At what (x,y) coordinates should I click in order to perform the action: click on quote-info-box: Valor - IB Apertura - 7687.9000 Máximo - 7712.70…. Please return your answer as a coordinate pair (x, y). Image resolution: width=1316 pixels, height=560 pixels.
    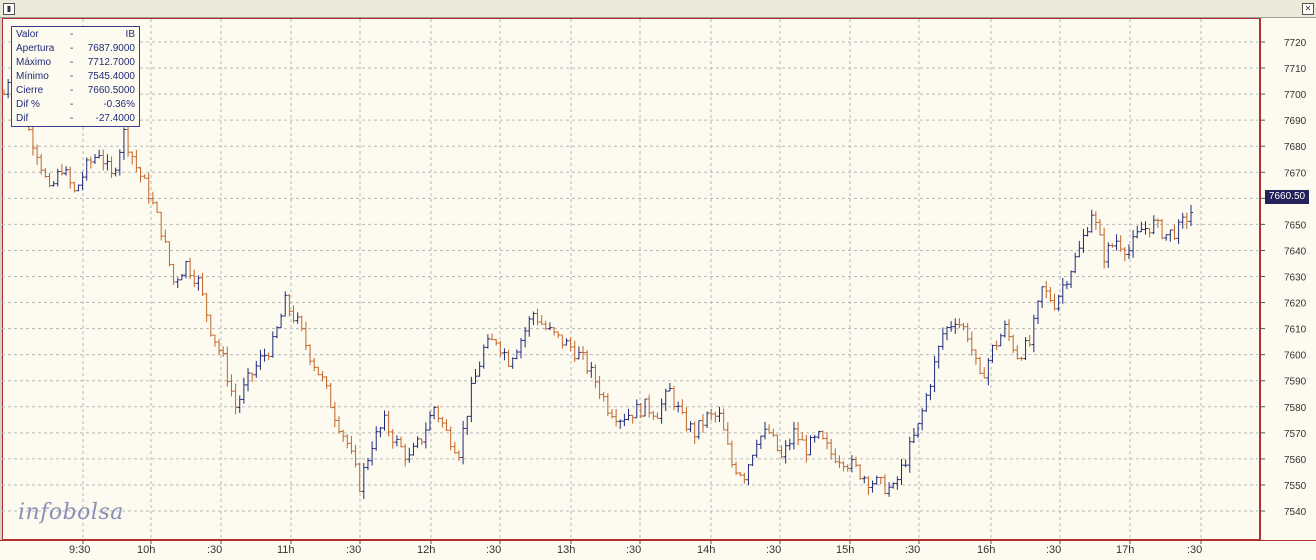
    Looking at the image, I should click on (75, 76).